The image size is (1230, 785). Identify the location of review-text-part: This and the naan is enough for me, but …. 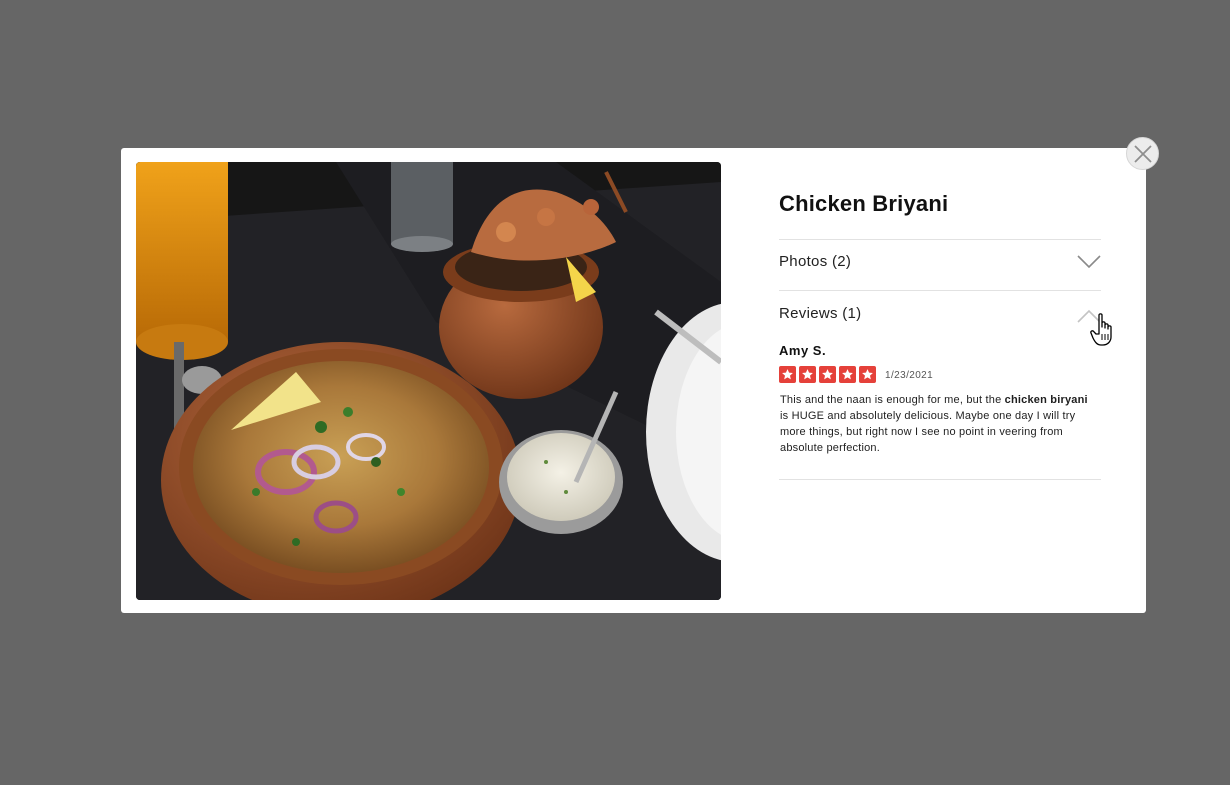
(892, 400).